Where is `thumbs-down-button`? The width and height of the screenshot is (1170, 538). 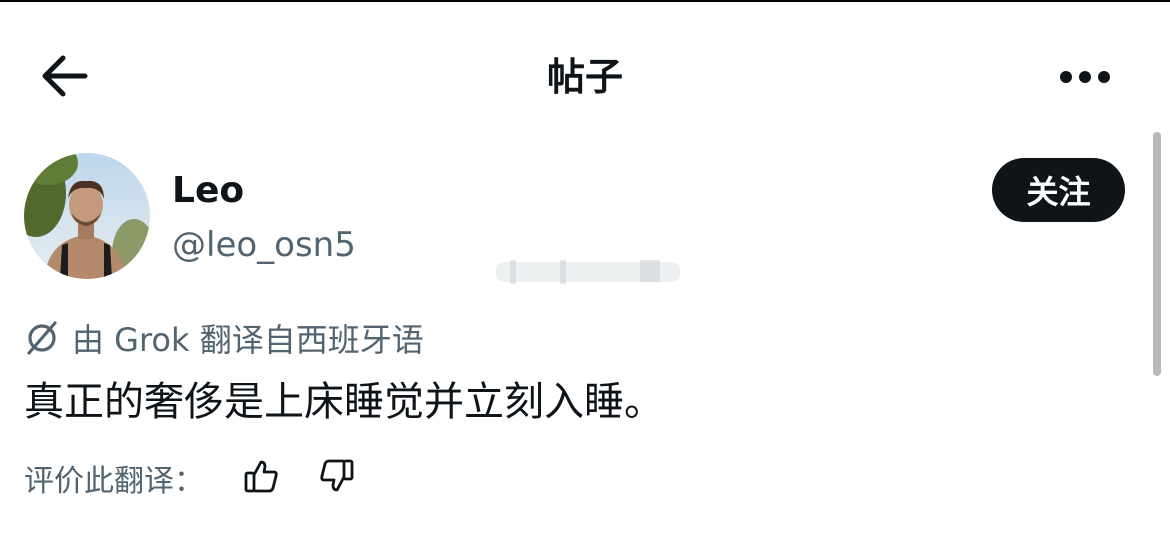 thumbs-down-button is located at coordinates (336, 478).